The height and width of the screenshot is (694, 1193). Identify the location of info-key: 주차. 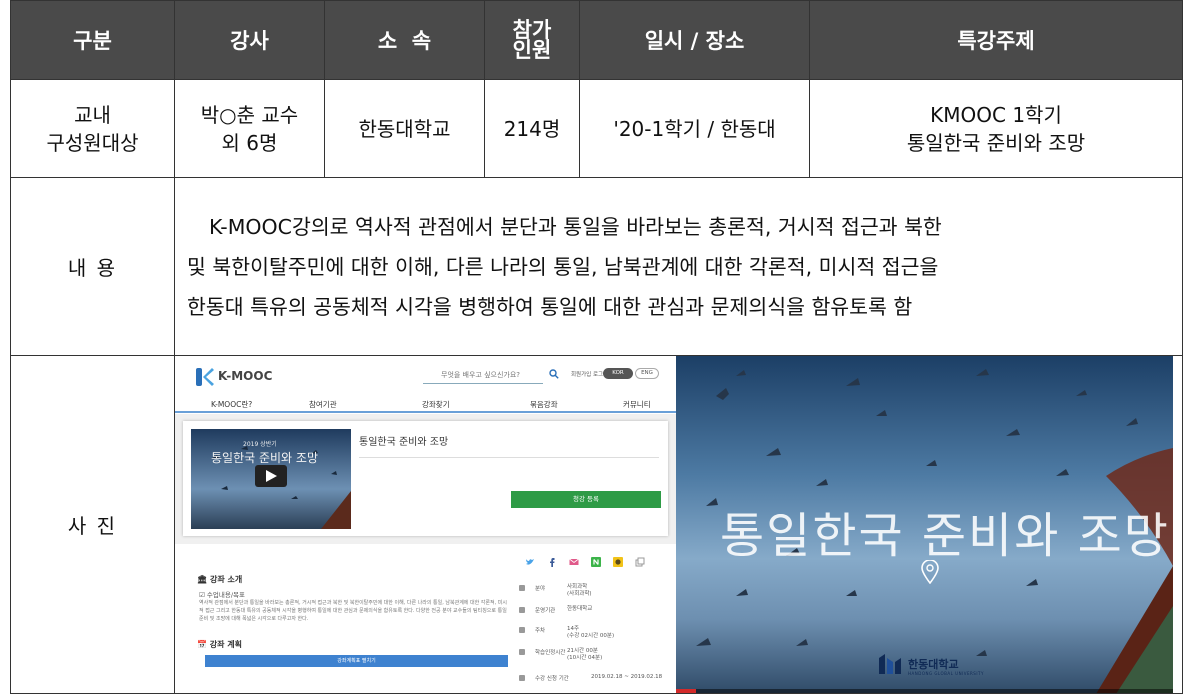
(540, 631).